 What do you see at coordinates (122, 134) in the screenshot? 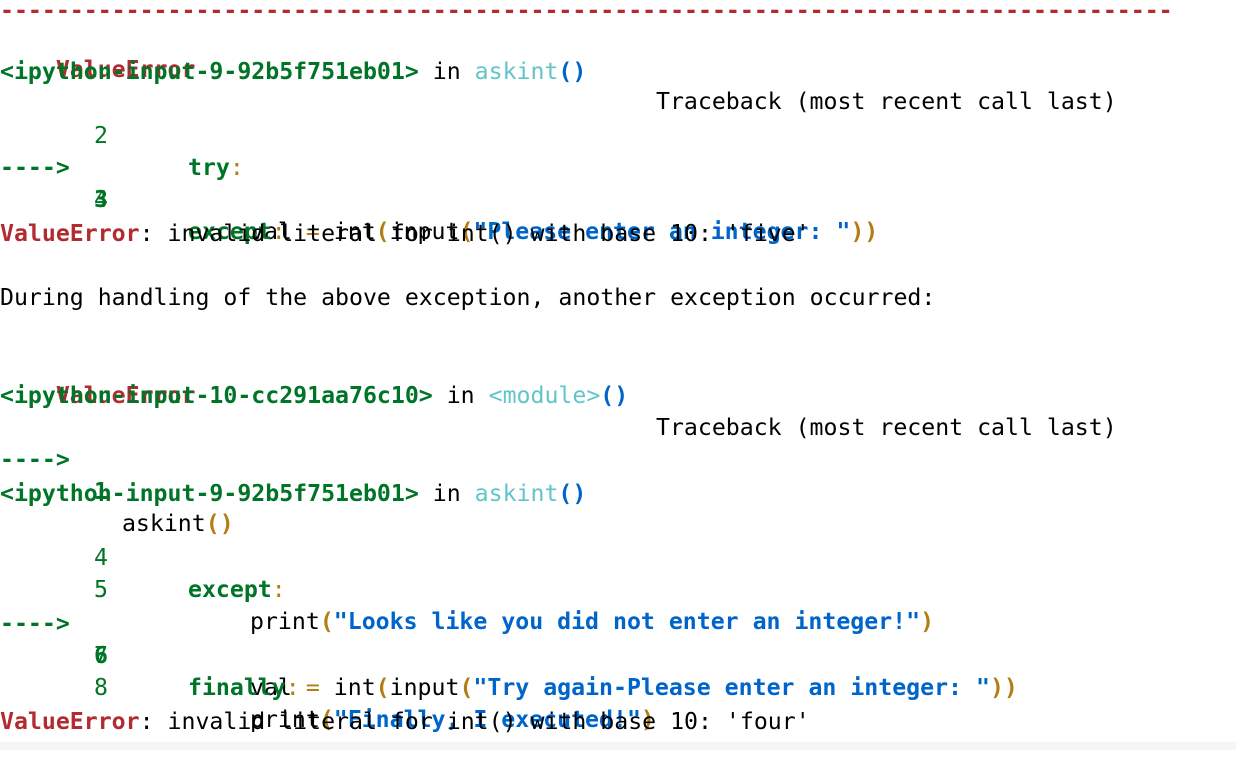
I see `code-line: 2 try:` at bounding box center [122, 134].